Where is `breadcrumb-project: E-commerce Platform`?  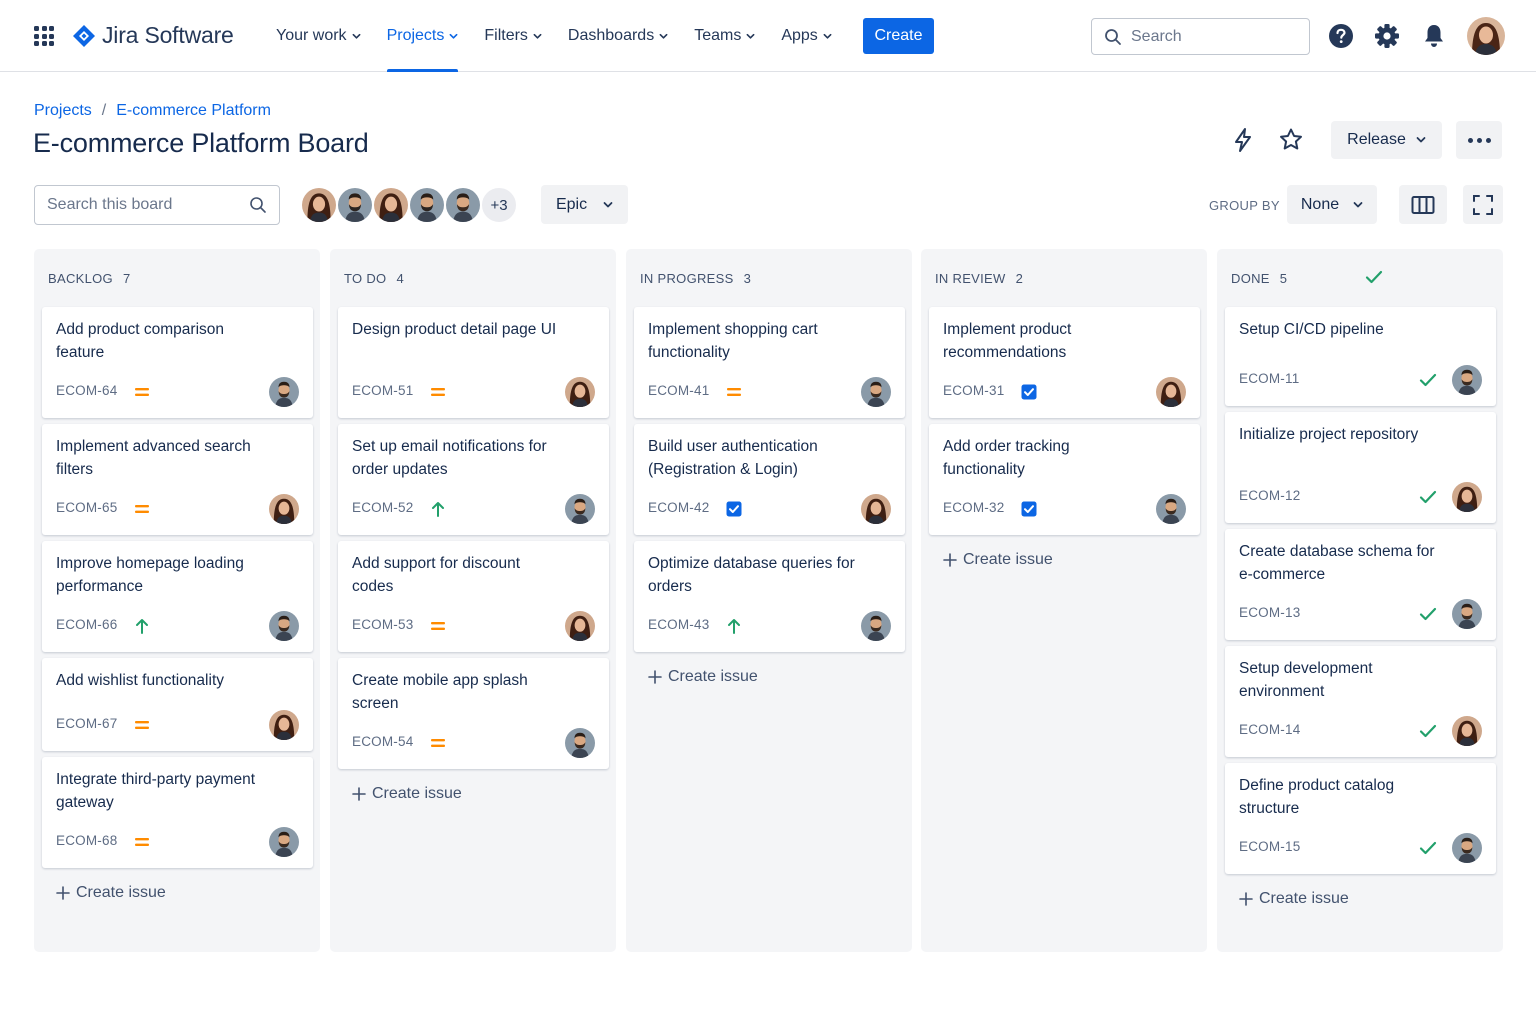 breadcrumb-project: E-commerce Platform is located at coordinates (193, 111).